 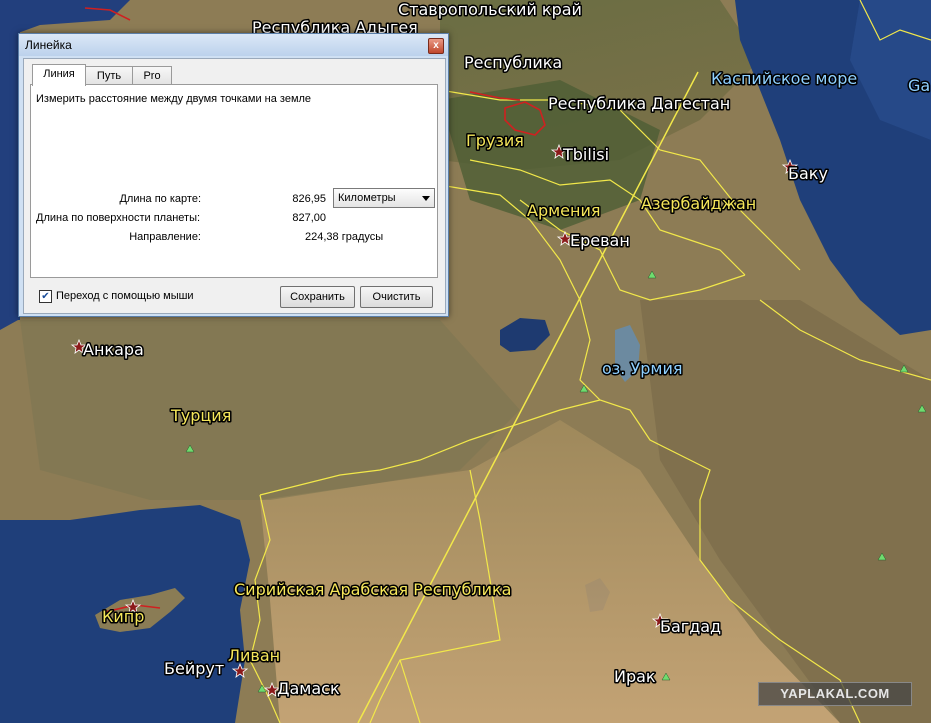 I want to click on units-select: Километры, so click(x=384, y=198).